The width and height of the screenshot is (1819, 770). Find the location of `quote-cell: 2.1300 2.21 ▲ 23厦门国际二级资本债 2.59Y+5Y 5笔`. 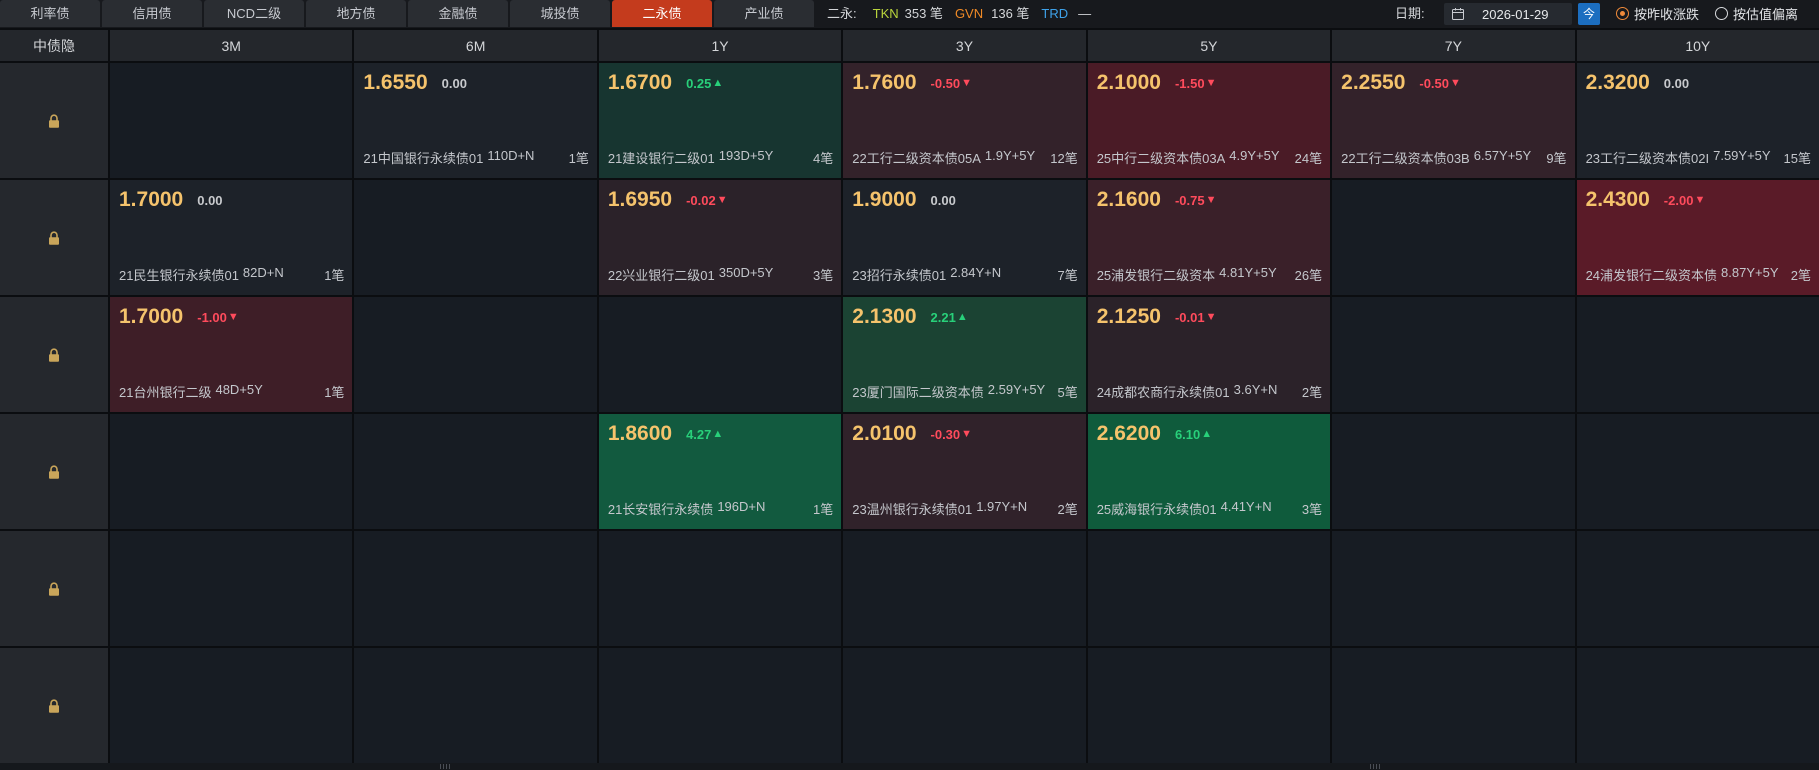

quote-cell: 2.1300 2.21 ▲ 23厦门国际二级资本债 2.59Y+5Y 5笔 is located at coordinates (964, 354).